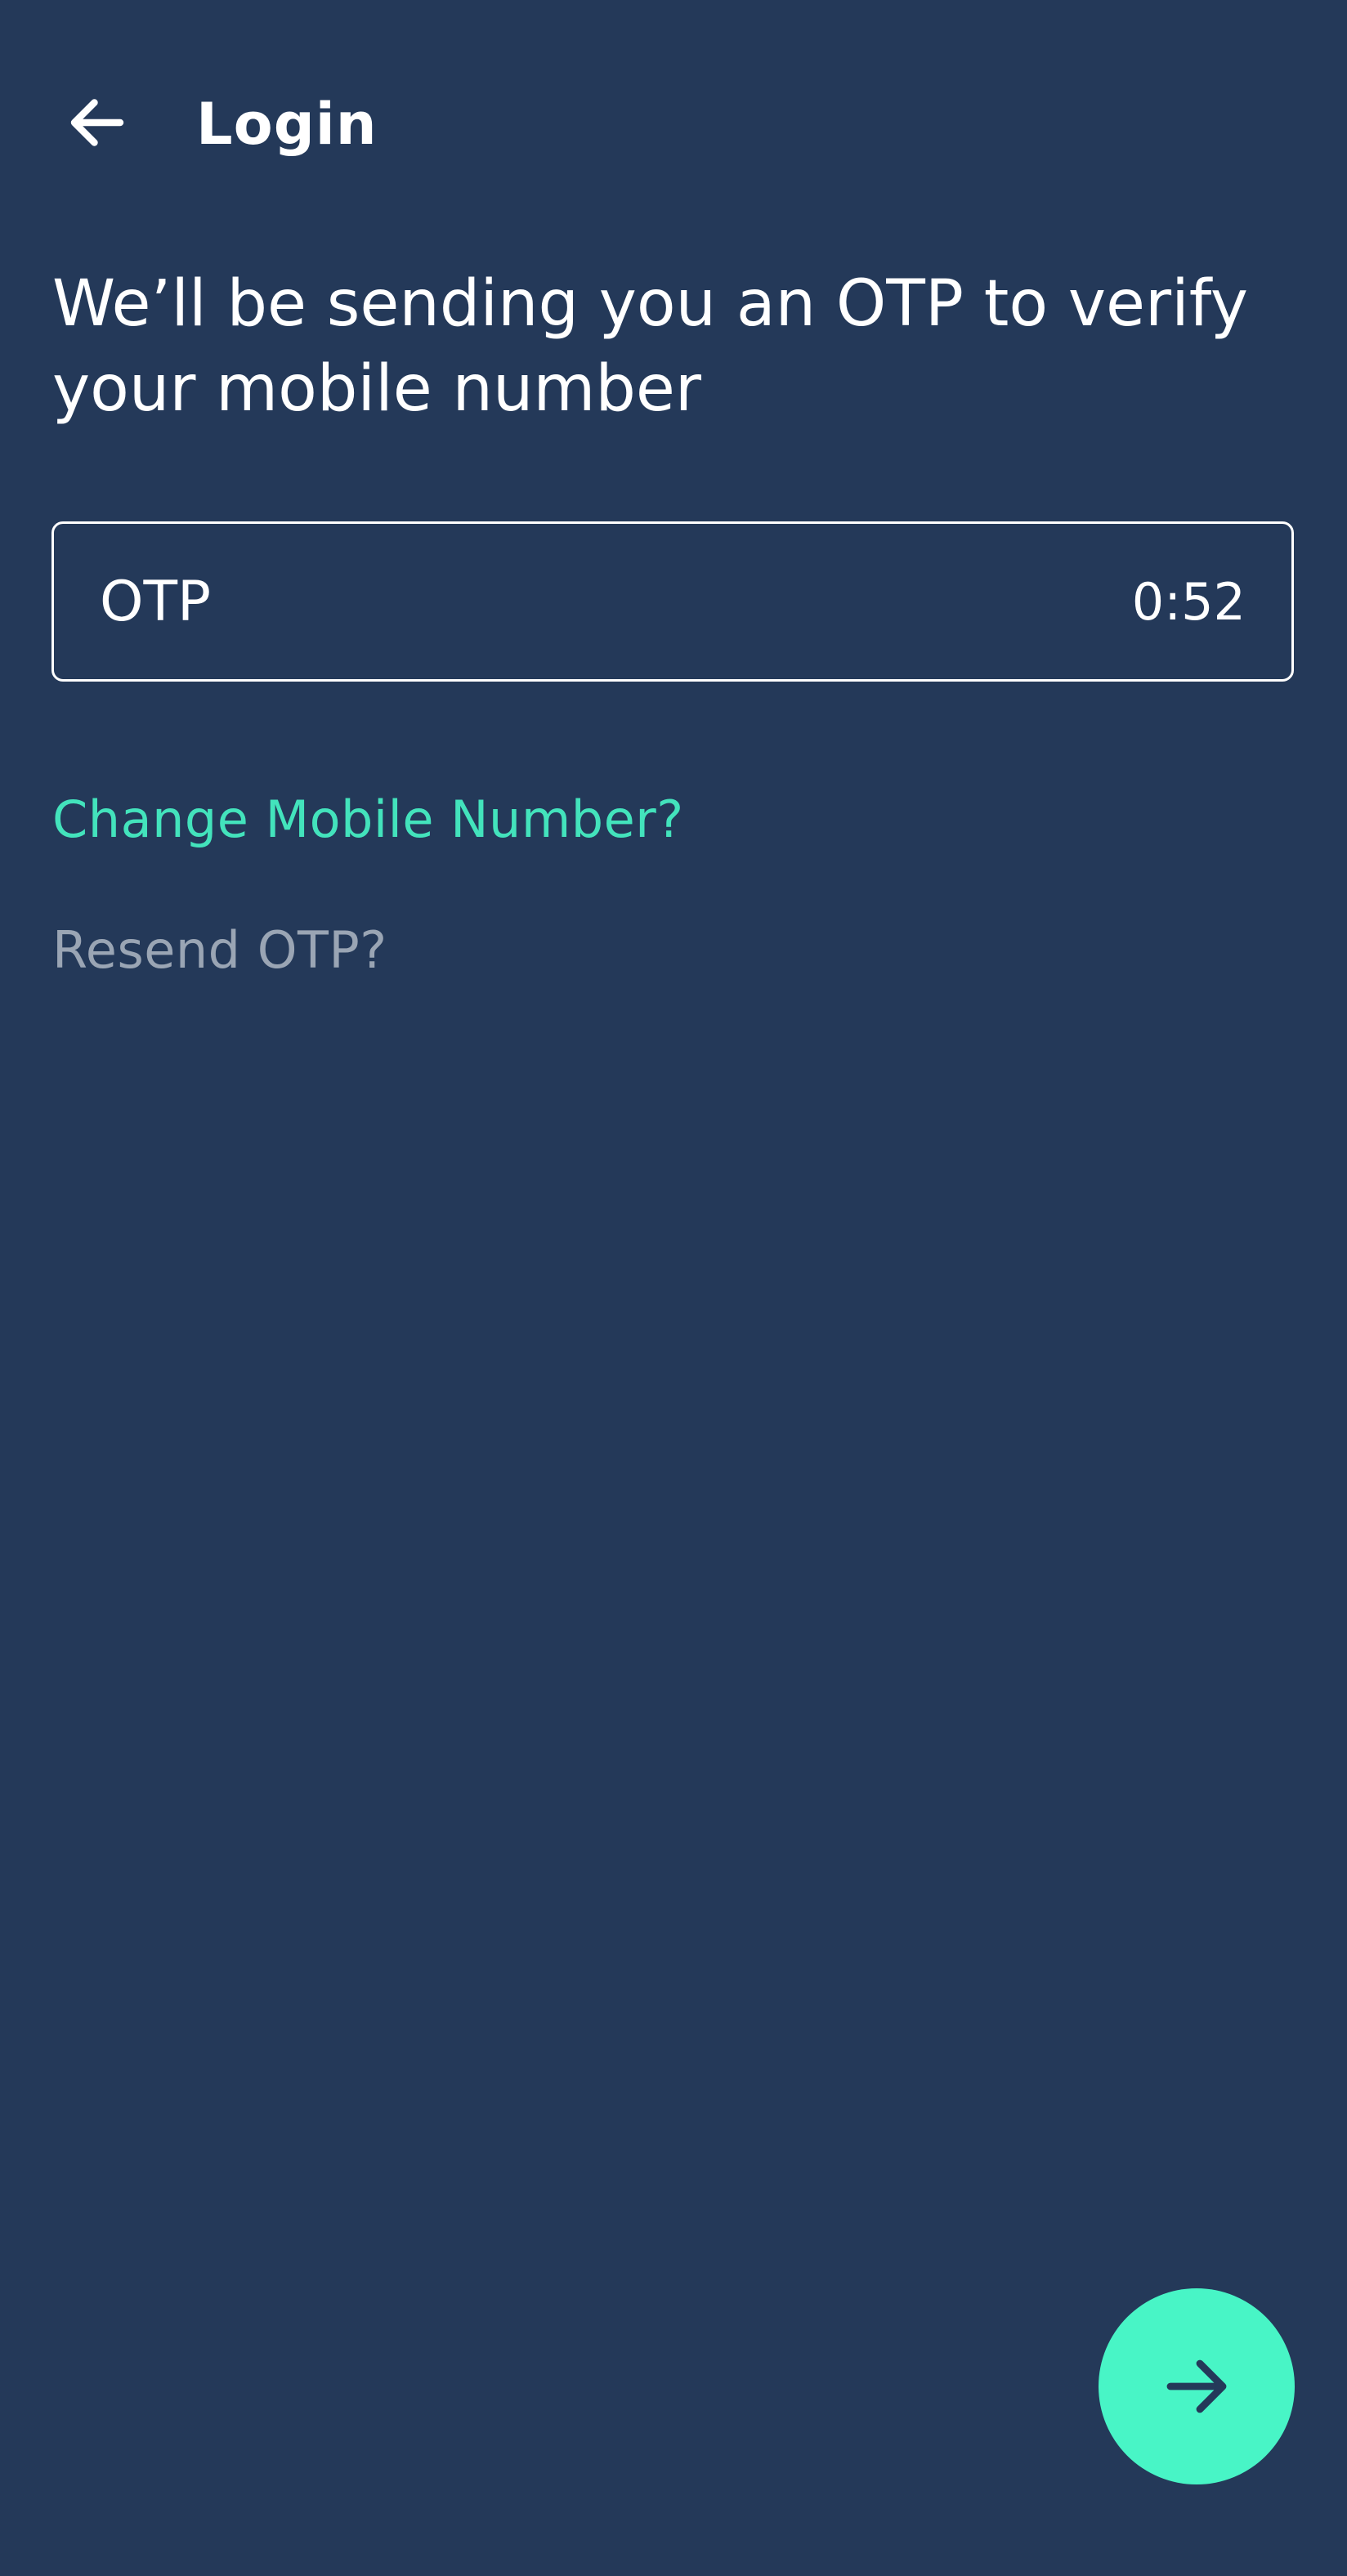  Describe the element at coordinates (549, 601) in the screenshot. I see `otp-input` at that location.